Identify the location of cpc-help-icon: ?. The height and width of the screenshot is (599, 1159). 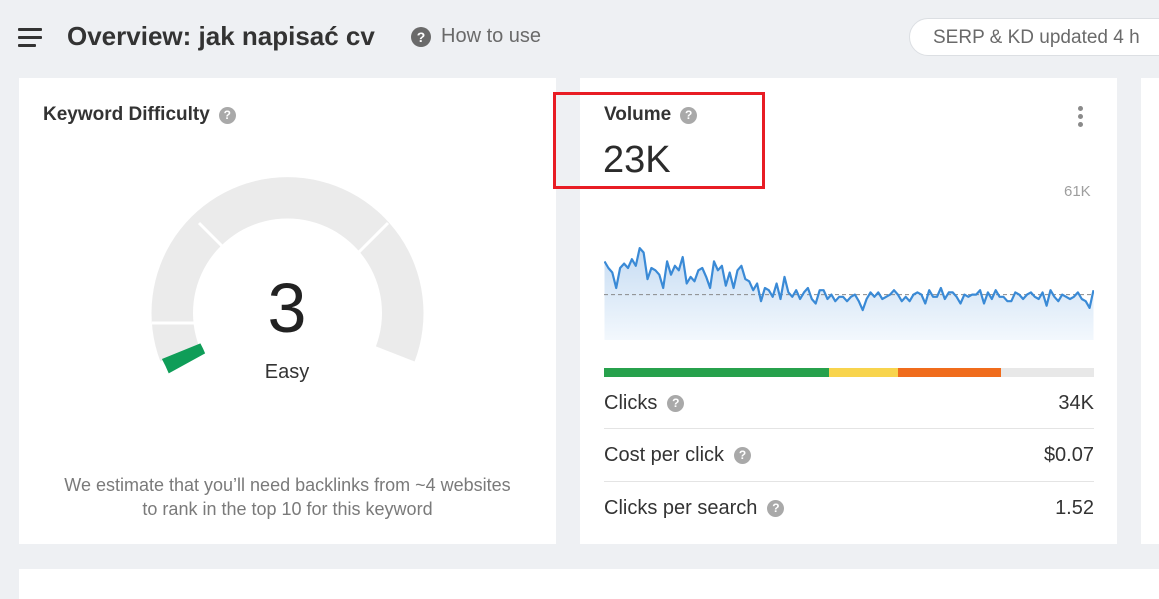
(743, 455).